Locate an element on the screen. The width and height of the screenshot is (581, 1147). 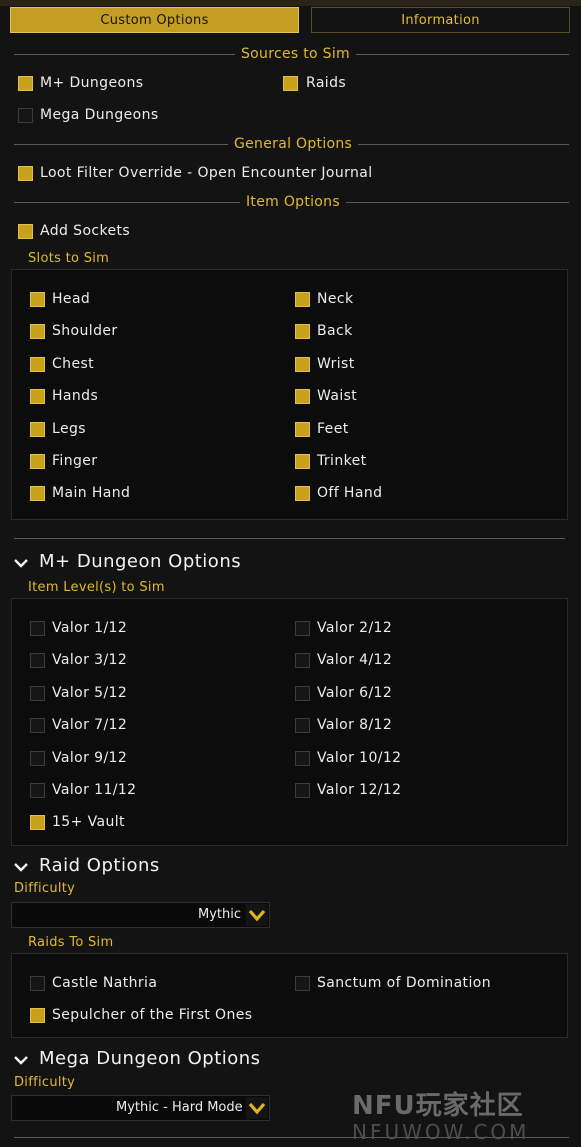
item-level-label: Valor 2/12 is located at coordinates (355, 628).